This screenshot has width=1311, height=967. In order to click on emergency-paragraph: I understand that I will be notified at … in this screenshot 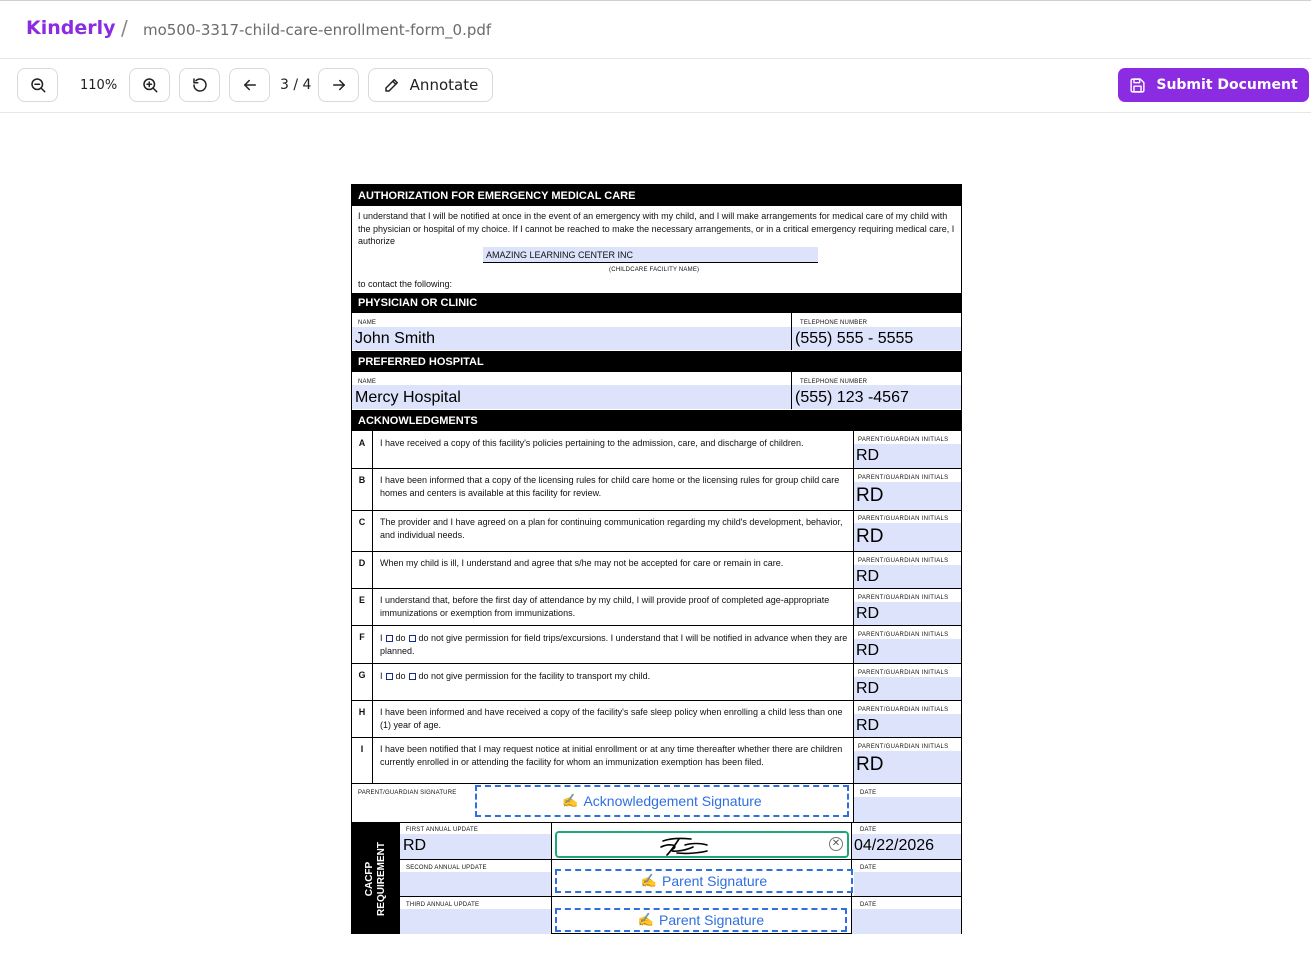, I will do `click(656, 228)`.